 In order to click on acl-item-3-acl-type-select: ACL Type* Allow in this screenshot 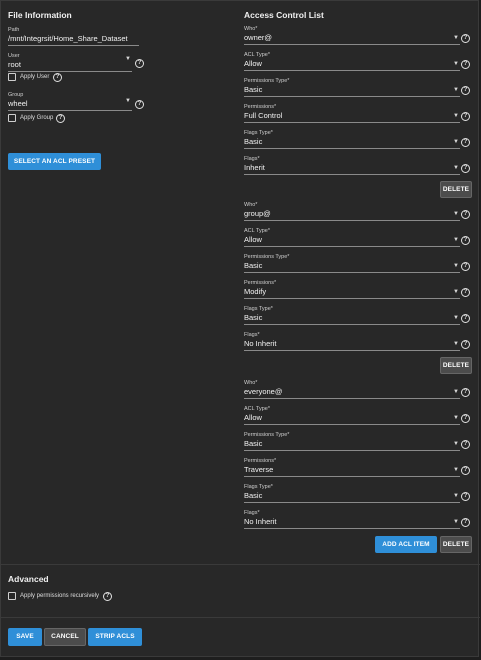, I will do `click(352, 415)`.